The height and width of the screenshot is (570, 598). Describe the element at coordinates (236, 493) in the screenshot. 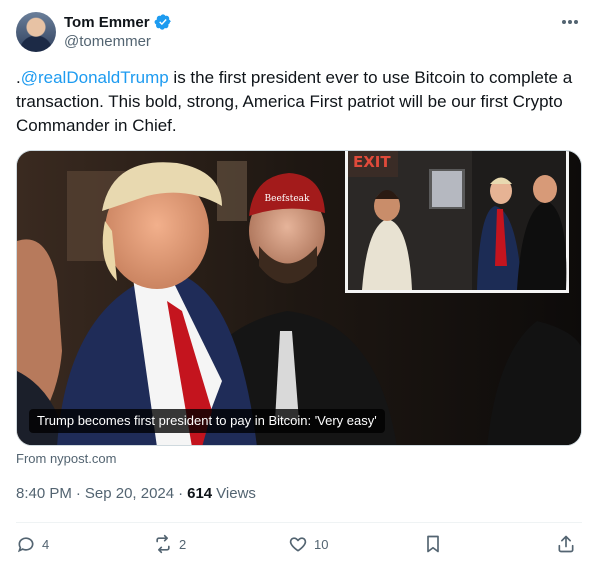

I see `views-label: Views` at that location.